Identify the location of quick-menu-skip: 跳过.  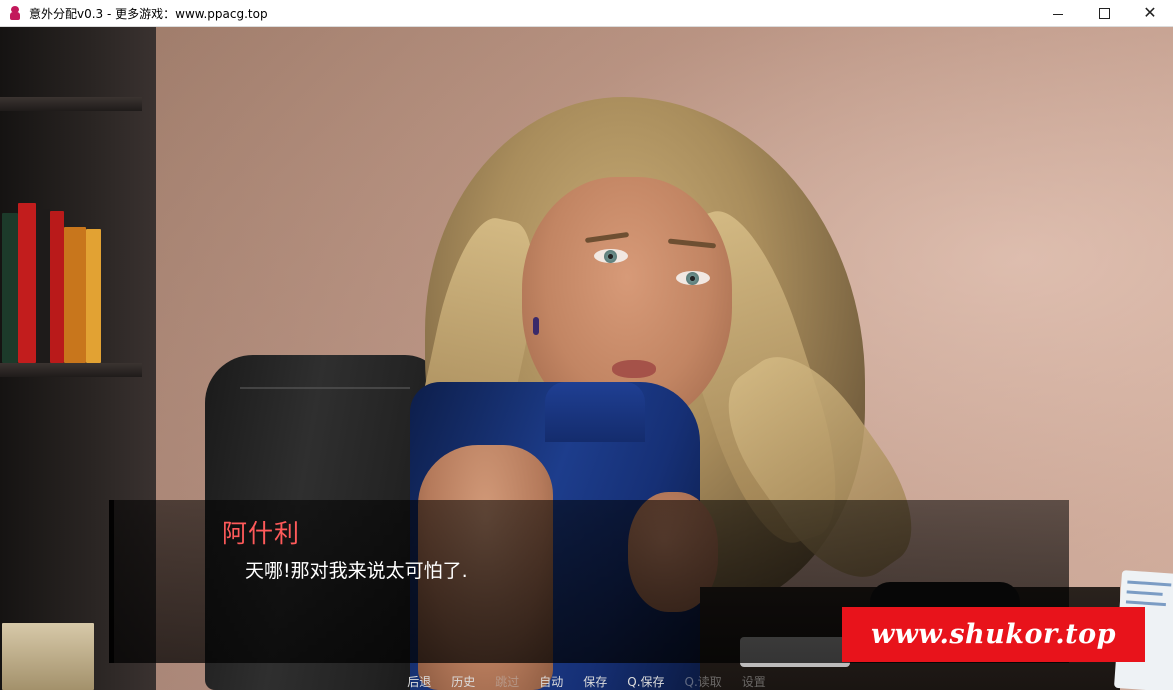
(507, 682).